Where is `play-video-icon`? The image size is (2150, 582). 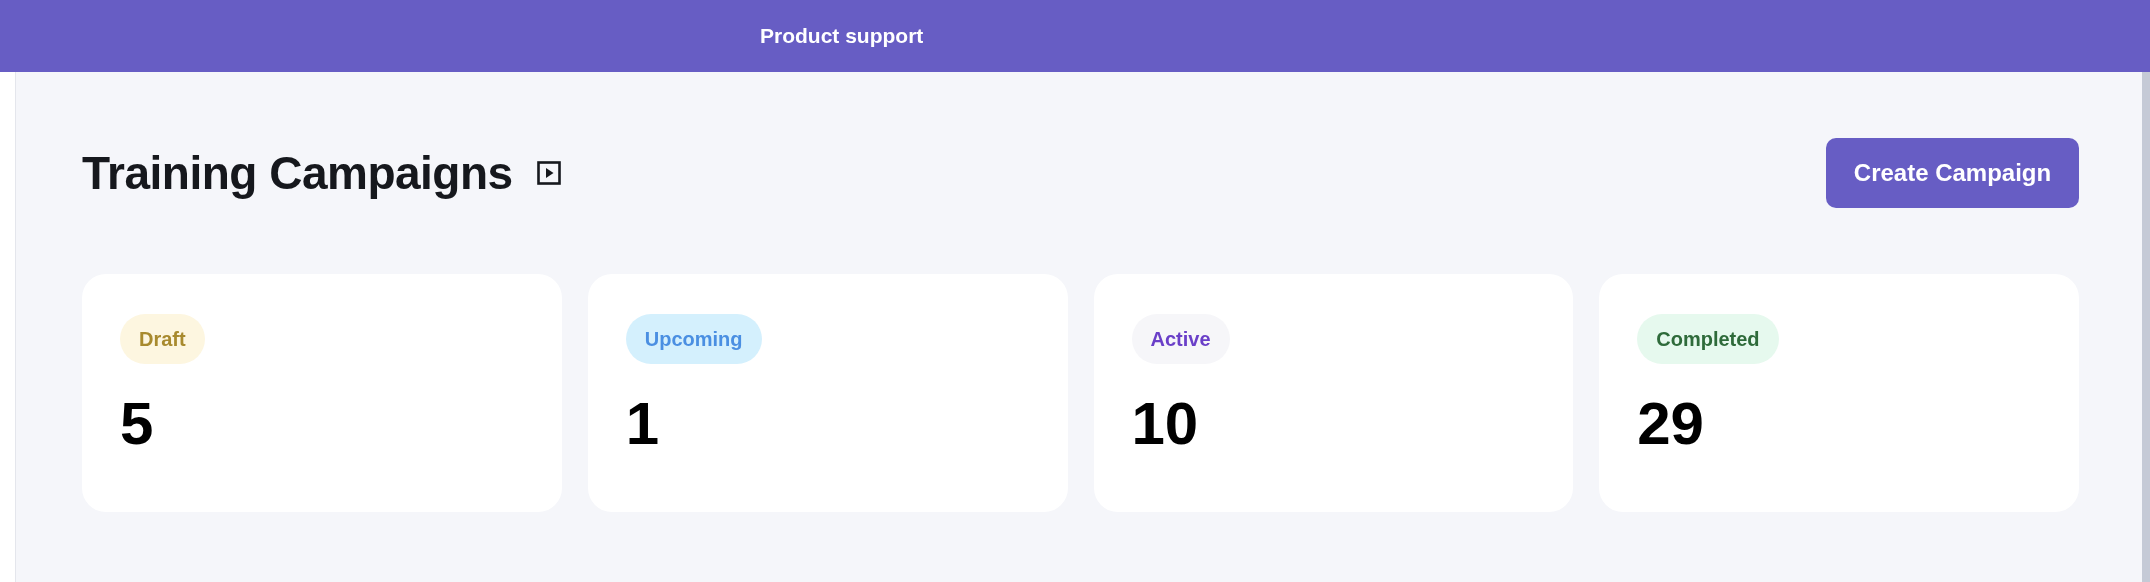 play-video-icon is located at coordinates (548, 173).